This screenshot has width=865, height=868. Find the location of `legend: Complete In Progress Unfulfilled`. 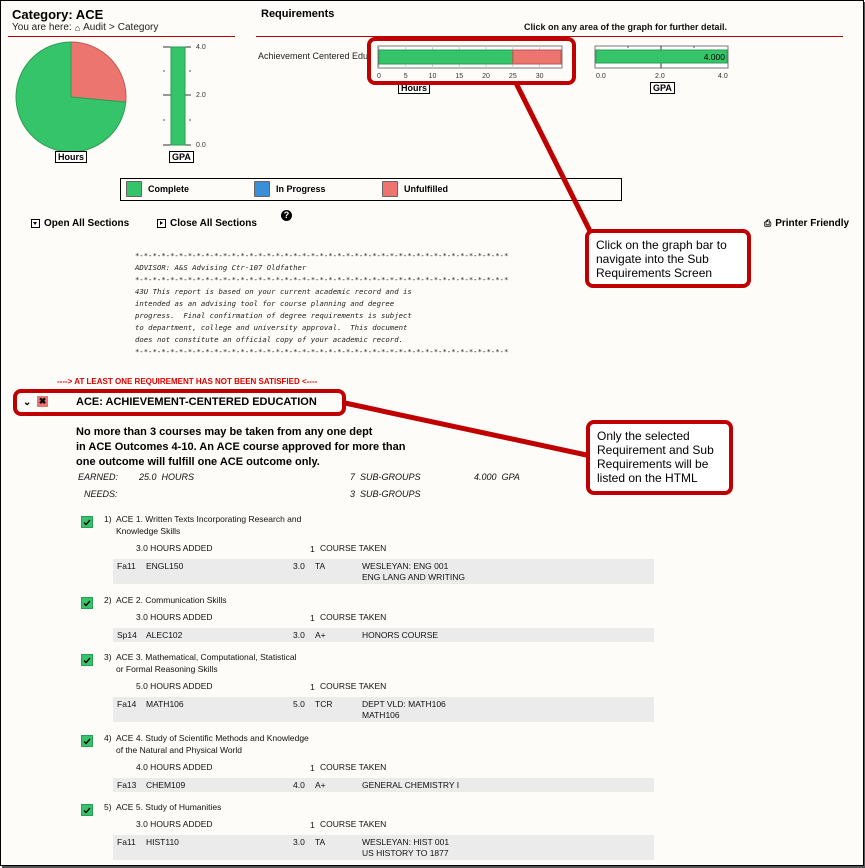

legend: Complete In Progress Unfulfilled is located at coordinates (371, 189).